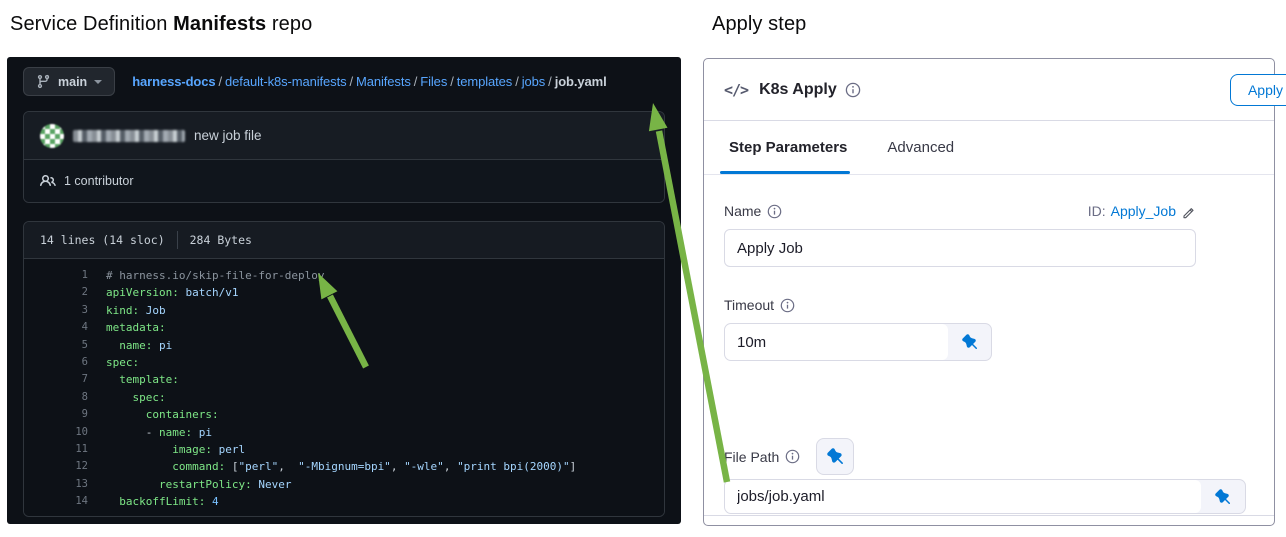  Describe the element at coordinates (1188, 211) in the screenshot. I see `edit-pencil-icon` at that location.